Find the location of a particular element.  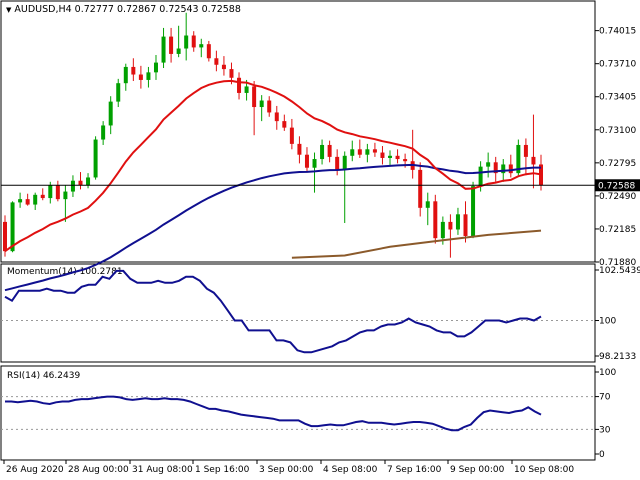

rsi-tick-label: 100 is located at coordinates (607, 373).